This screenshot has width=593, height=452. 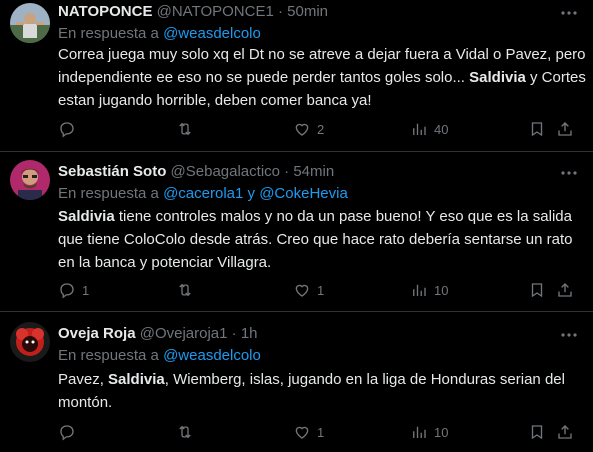 I want to click on action-bar: 1 10, so click(x=320, y=432).